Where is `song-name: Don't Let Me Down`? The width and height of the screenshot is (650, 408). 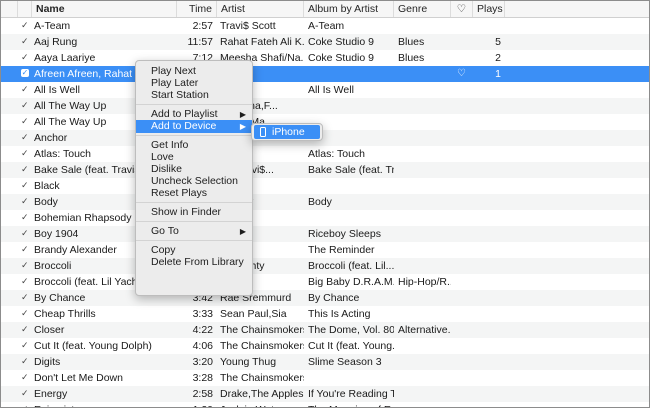
song-name: Don't Let Me Down is located at coordinates (78, 378).